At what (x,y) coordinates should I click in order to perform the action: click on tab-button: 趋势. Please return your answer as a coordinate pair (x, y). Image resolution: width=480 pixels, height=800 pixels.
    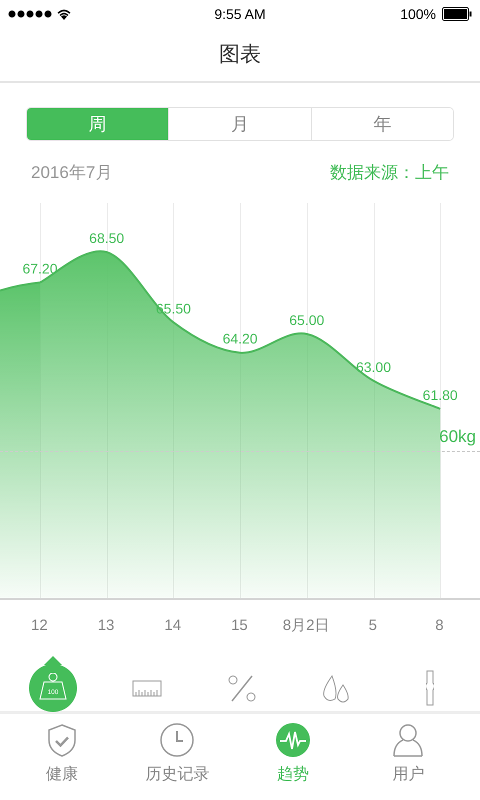
    Looking at the image, I should click on (292, 757).